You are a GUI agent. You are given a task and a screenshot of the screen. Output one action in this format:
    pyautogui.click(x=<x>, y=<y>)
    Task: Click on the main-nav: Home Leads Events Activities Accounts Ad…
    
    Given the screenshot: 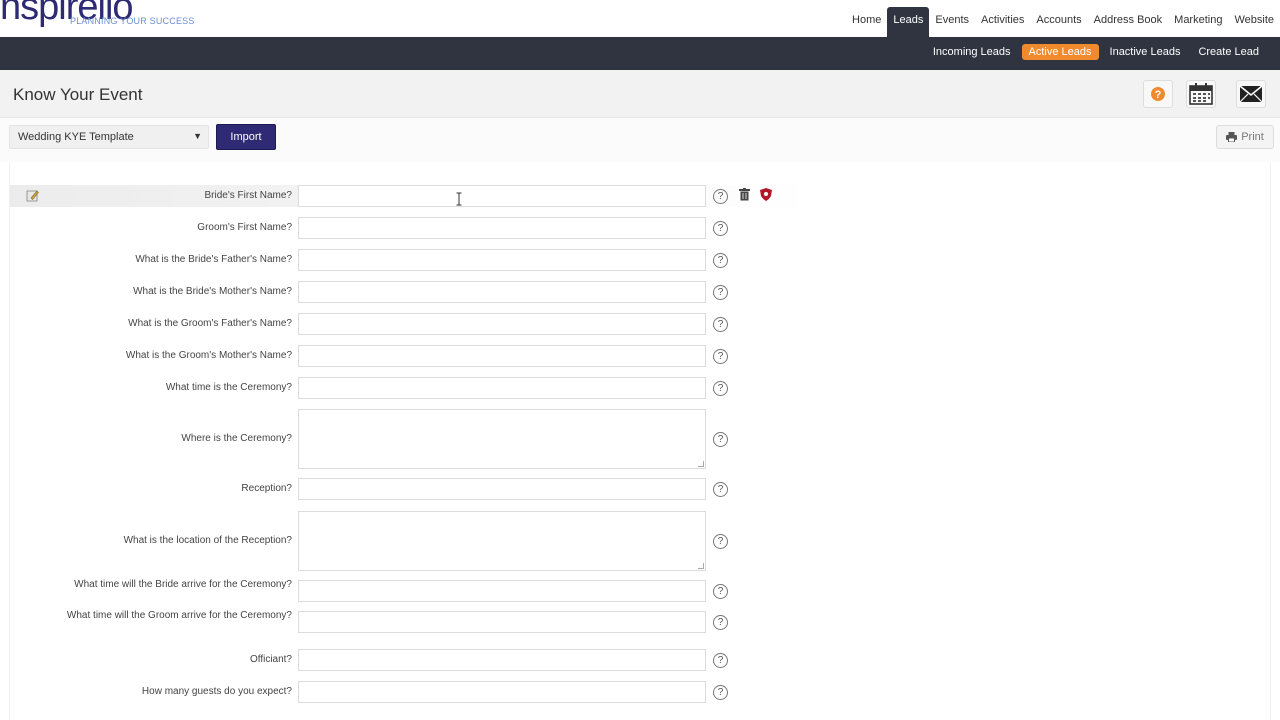 What is the action you would take?
    pyautogui.click(x=1063, y=22)
    